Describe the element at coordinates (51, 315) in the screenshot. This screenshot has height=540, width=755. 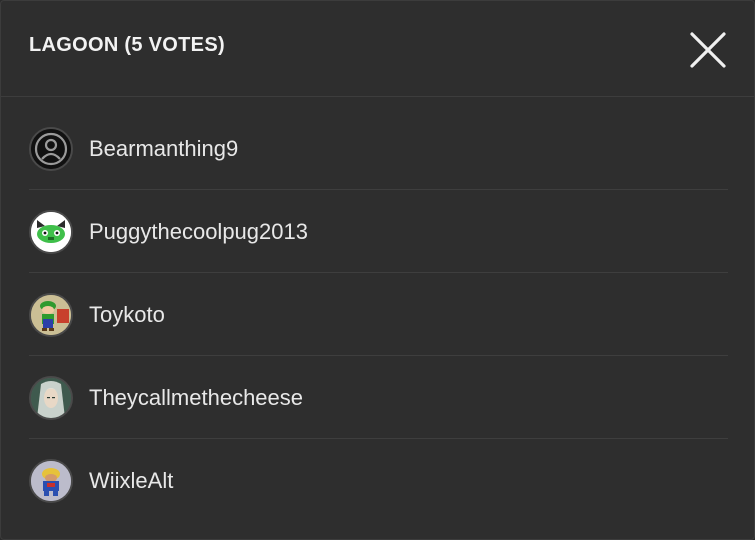
I see `luigi-avatar` at that location.